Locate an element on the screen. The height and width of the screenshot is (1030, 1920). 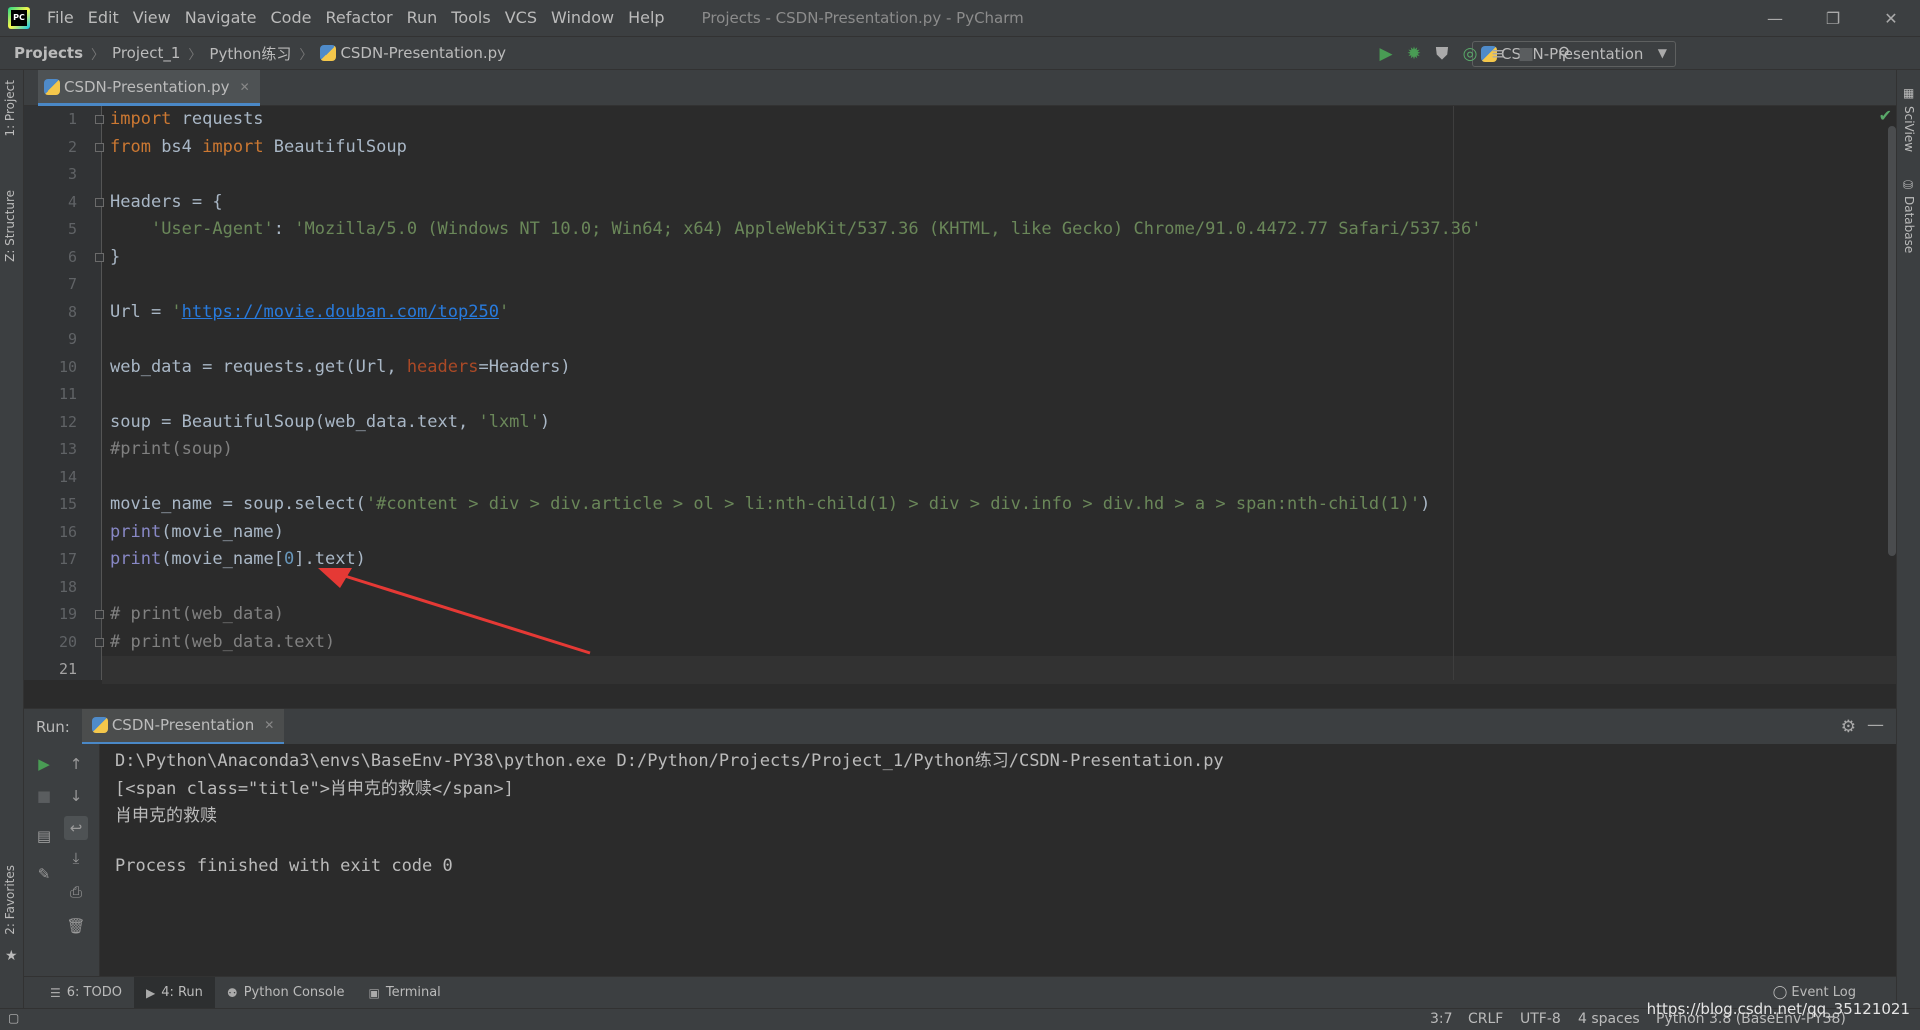
terminal-icon: ▣ is located at coordinates (374, 992).